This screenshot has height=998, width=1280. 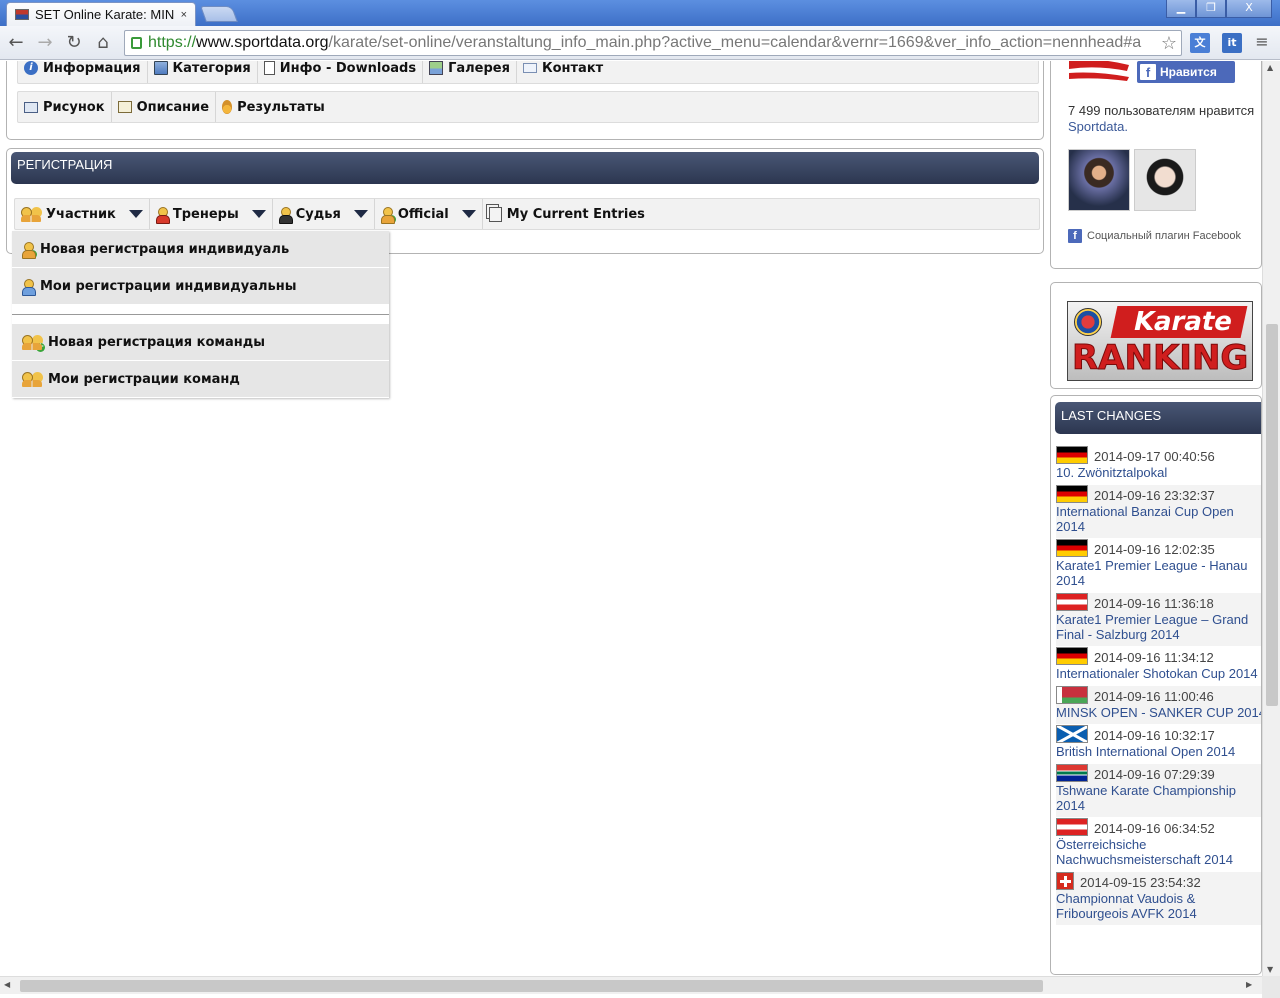 What do you see at coordinates (285, 215) in the screenshot?
I see `referee-icon` at bounding box center [285, 215].